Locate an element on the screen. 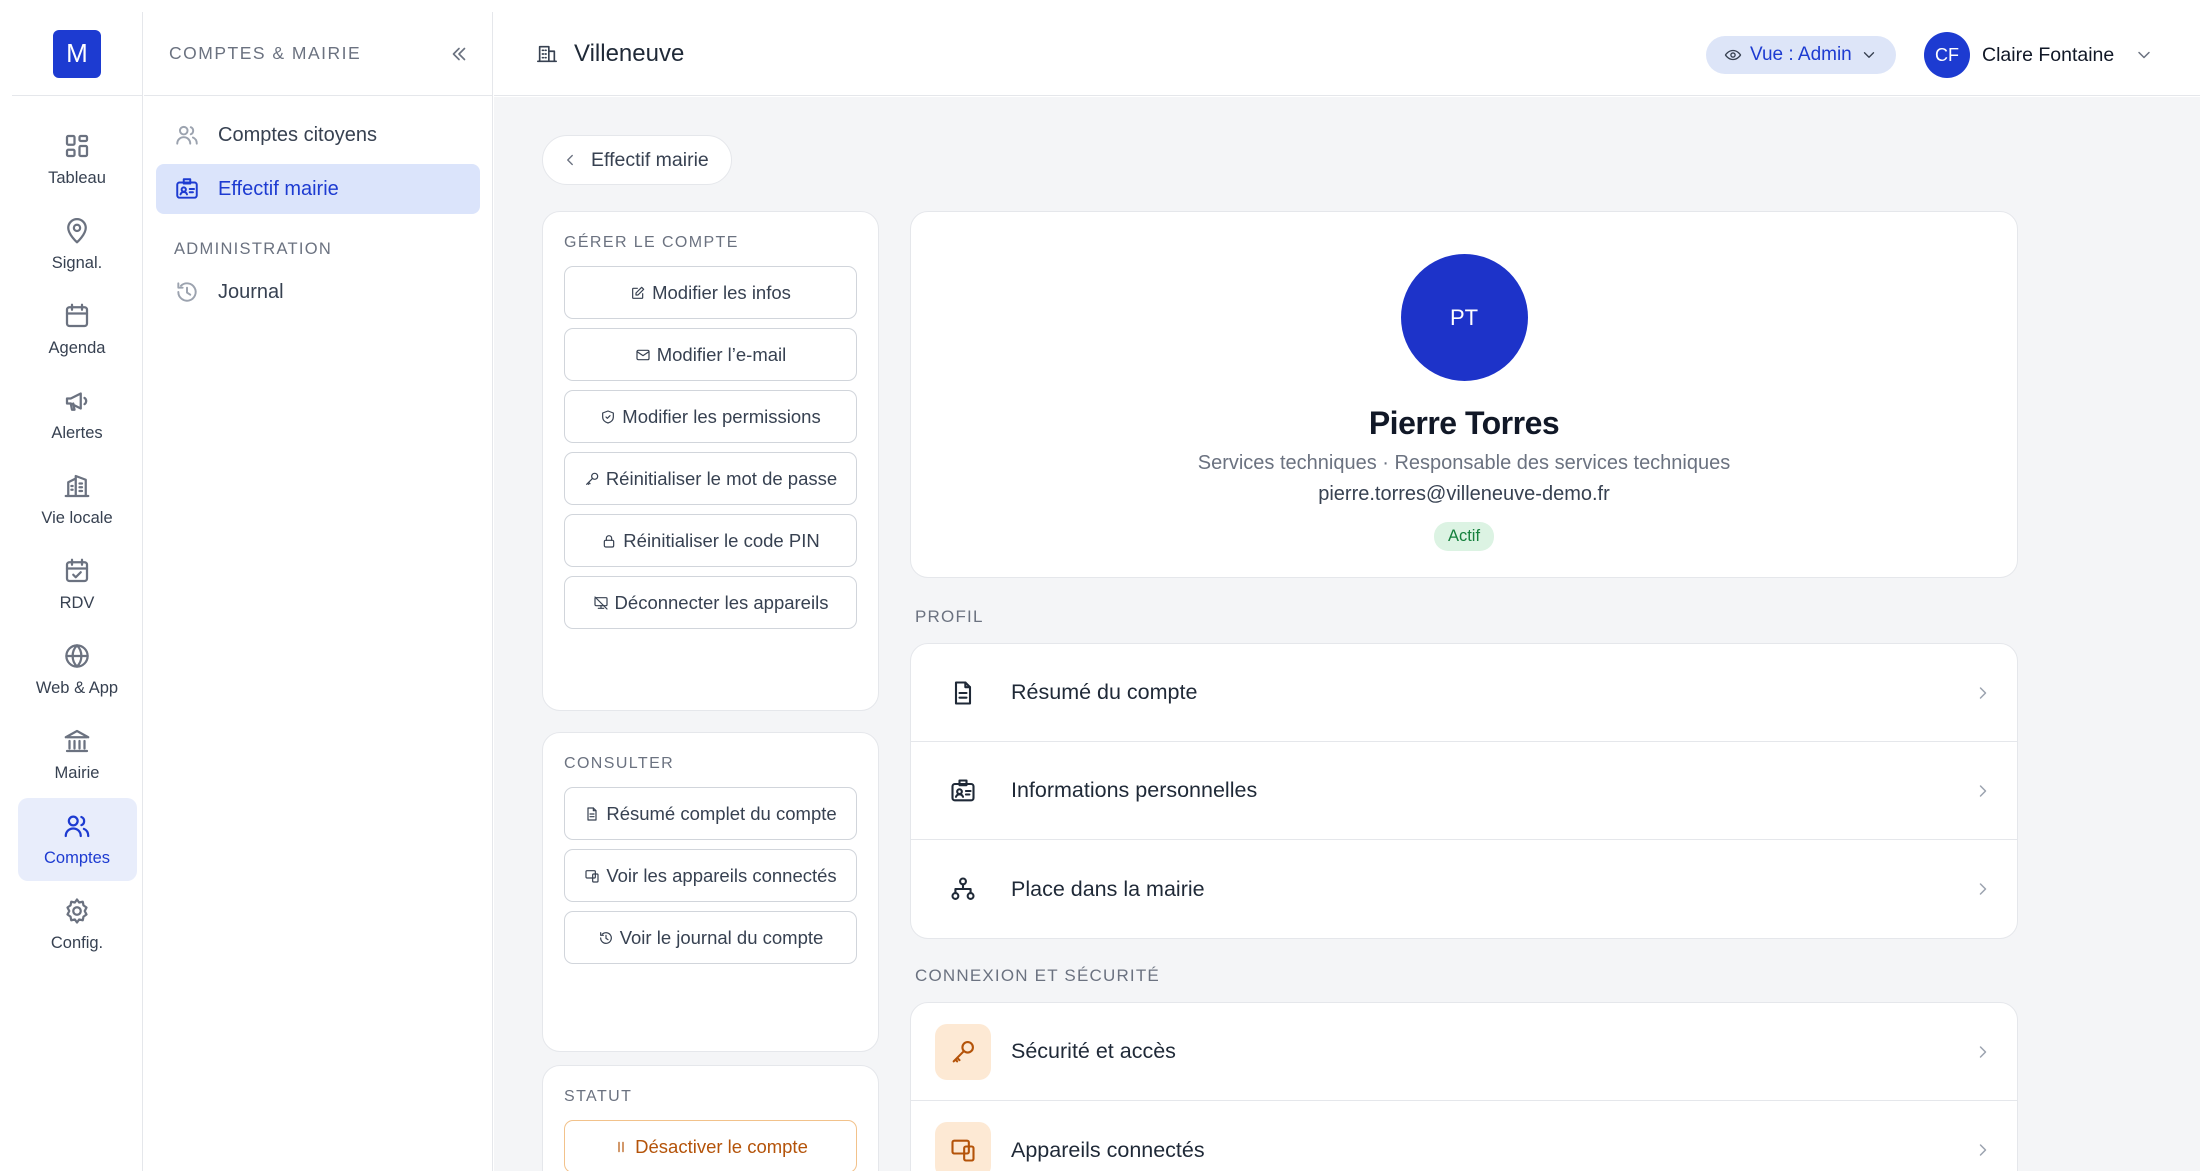 The height and width of the screenshot is (1171, 2200). avatar: CF is located at coordinates (1947, 55).